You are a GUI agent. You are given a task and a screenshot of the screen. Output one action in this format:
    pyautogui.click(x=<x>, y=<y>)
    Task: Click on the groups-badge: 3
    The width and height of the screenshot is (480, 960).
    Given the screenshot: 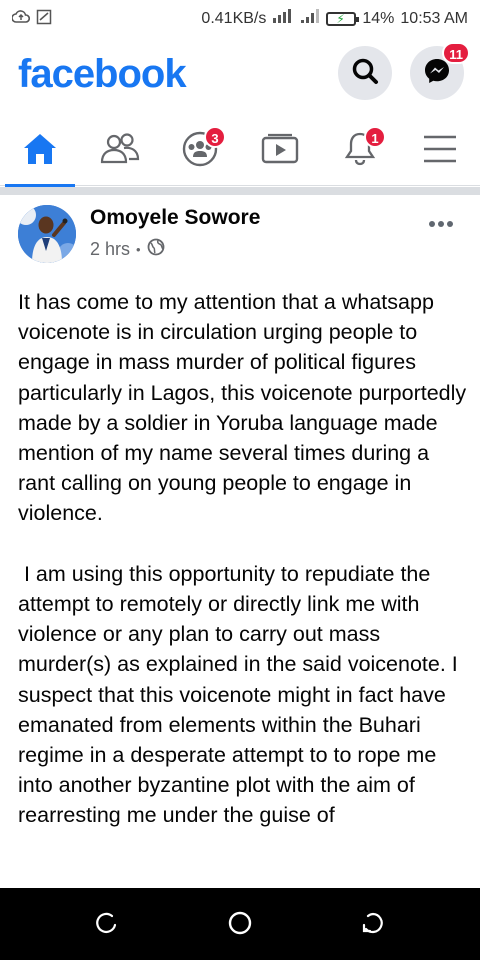 What is the action you would take?
    pyautogui.click(x=215, y=137)
    